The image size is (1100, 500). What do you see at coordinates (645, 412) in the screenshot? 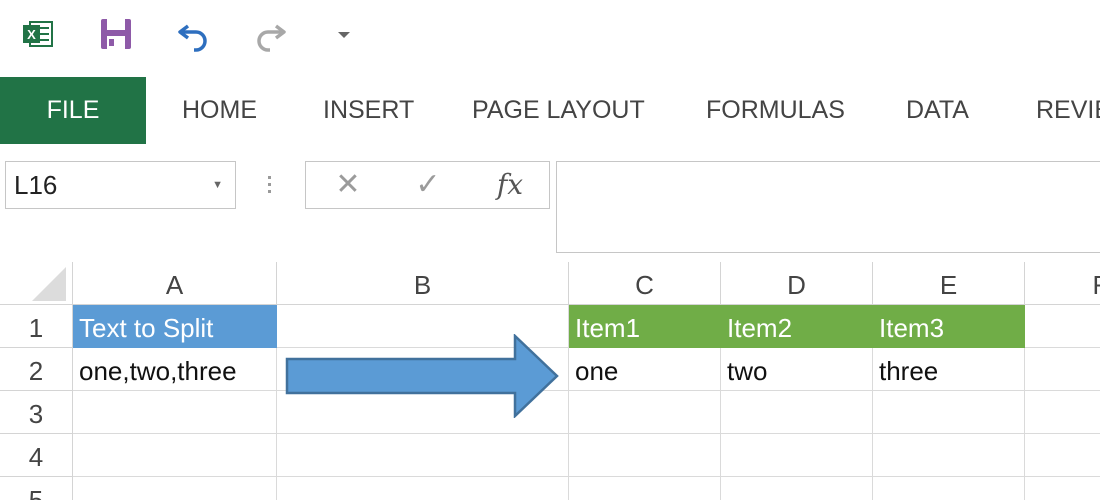
I see `cell-c3` at bounding box center [645, 412].